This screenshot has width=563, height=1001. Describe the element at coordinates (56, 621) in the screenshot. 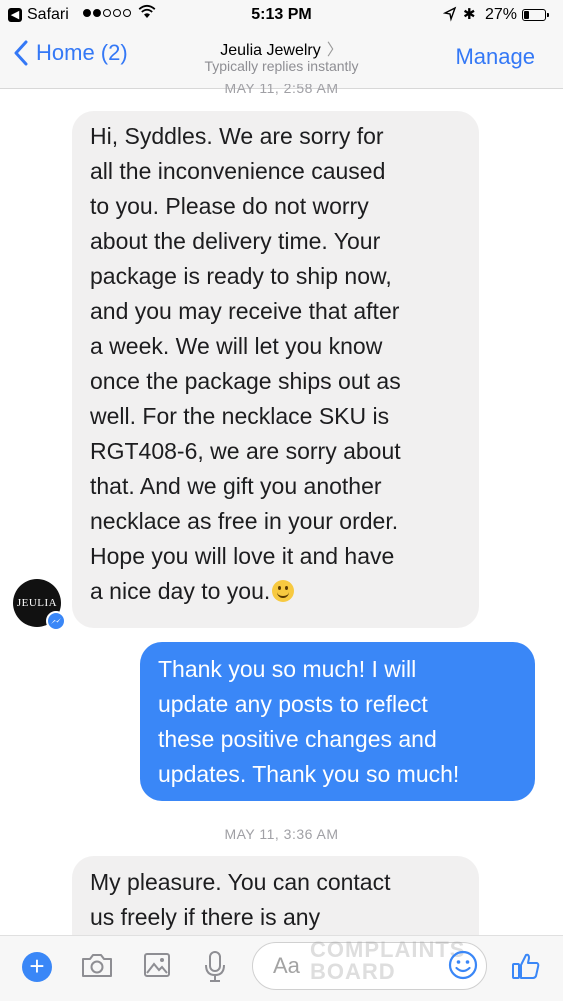

I see `messenger-badge-icon` at that location.